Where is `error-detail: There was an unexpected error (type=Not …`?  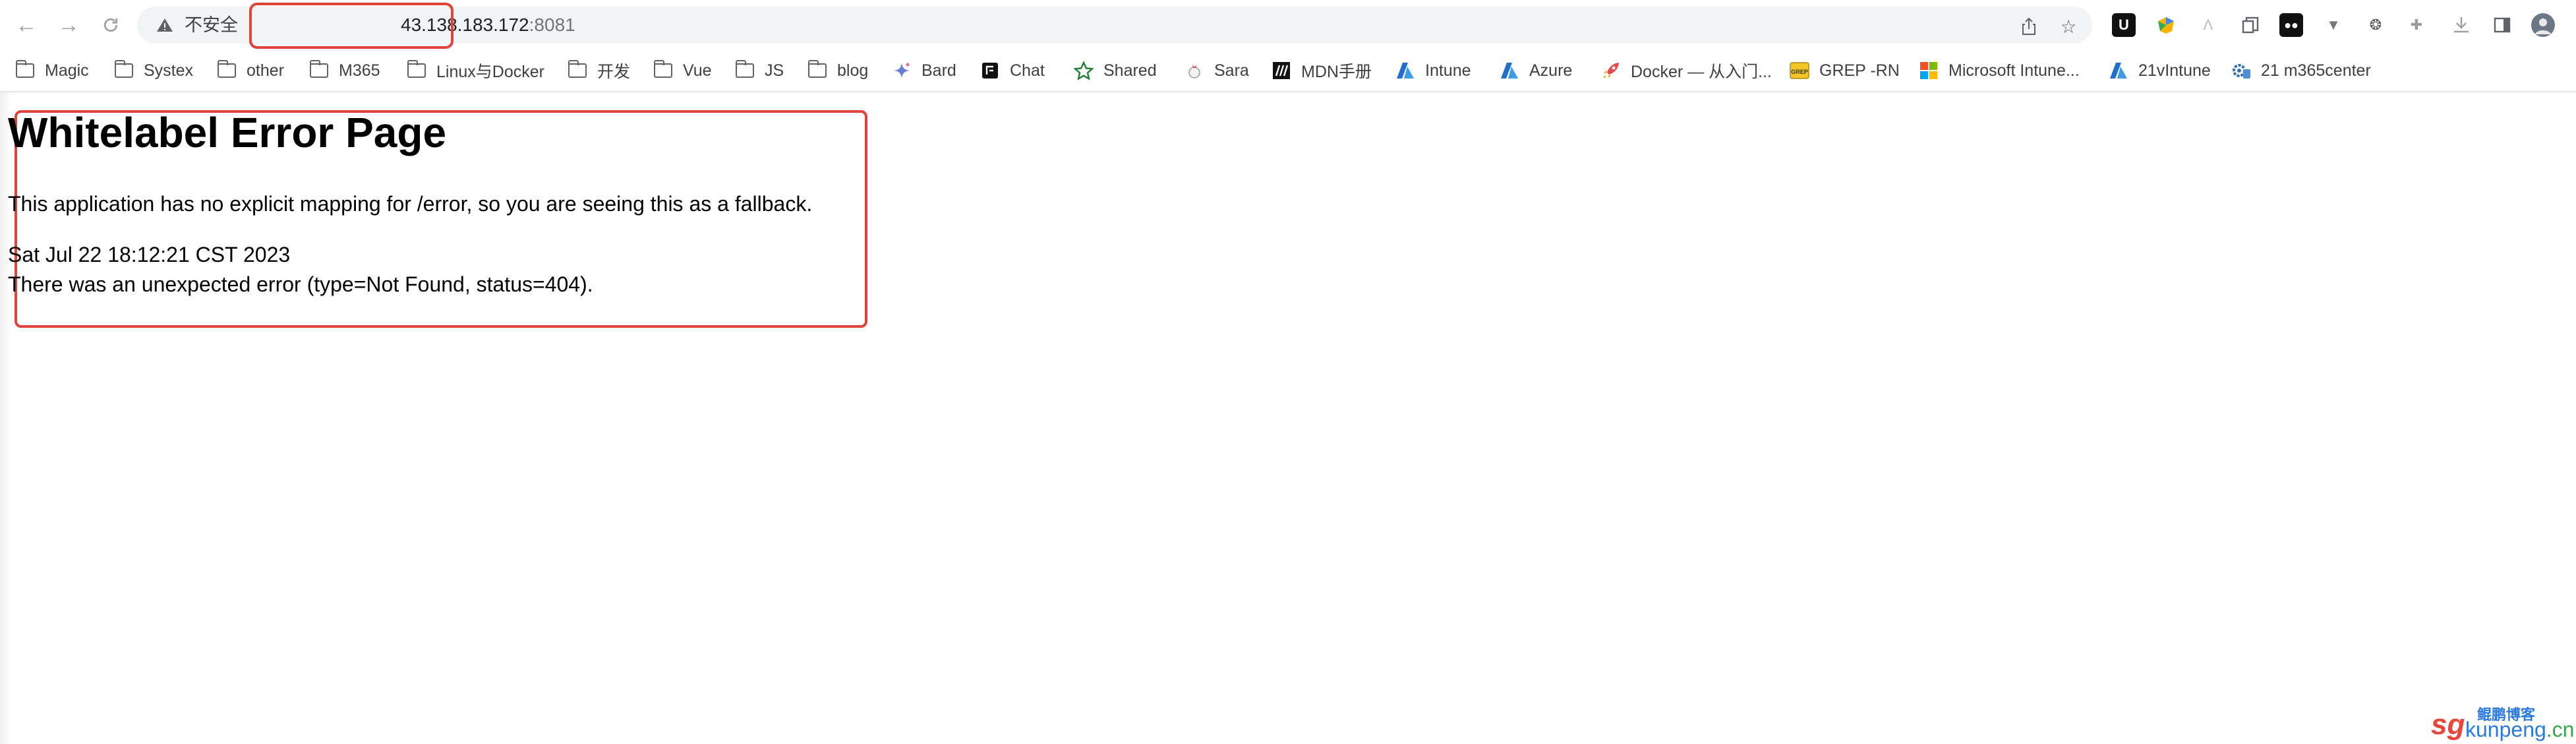 error-detail: There was an unexpected error (type=Not … is located at coordinates (300, 284).